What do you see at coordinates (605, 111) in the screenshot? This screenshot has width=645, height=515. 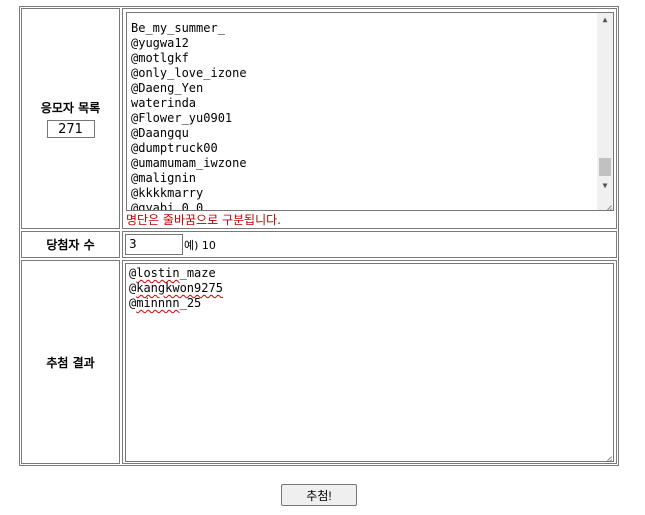 I see `entrants-scrollbar: ▲ ▼` at bounding box center [605, 111].